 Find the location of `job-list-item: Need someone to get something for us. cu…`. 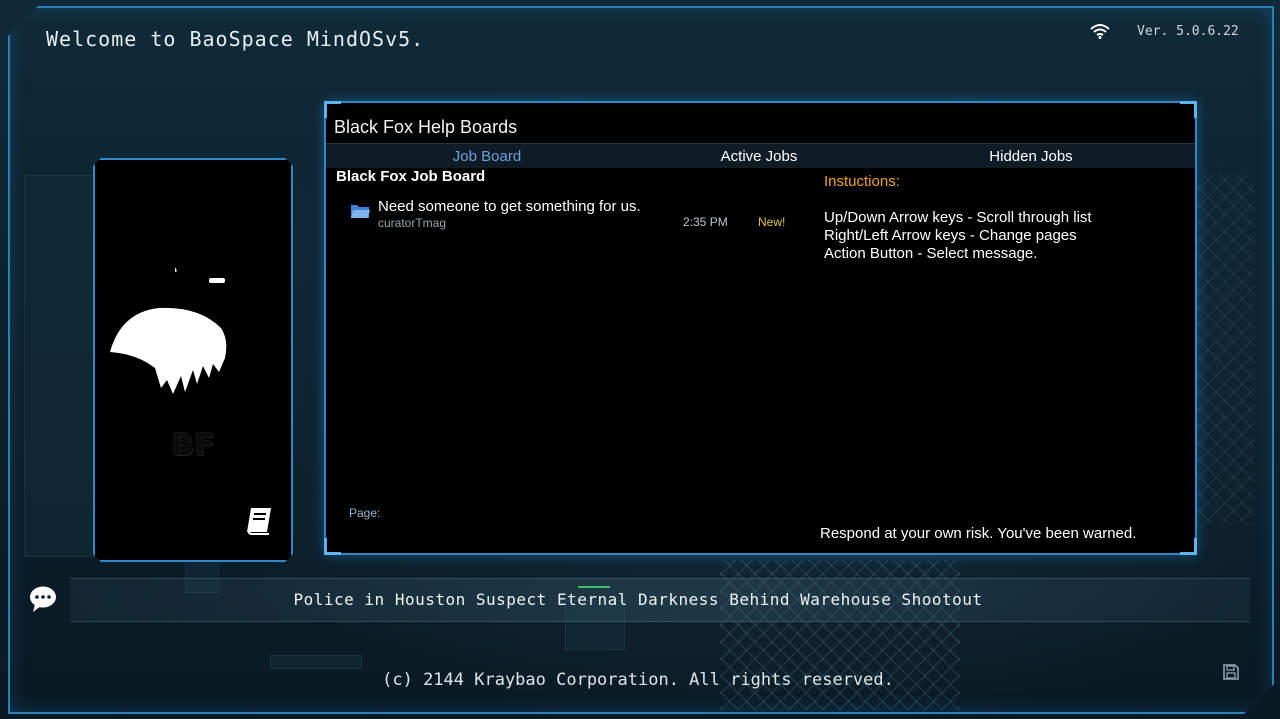

job-list-item: Need someone to get something for us. cu… is located at coordinates (568, 213).